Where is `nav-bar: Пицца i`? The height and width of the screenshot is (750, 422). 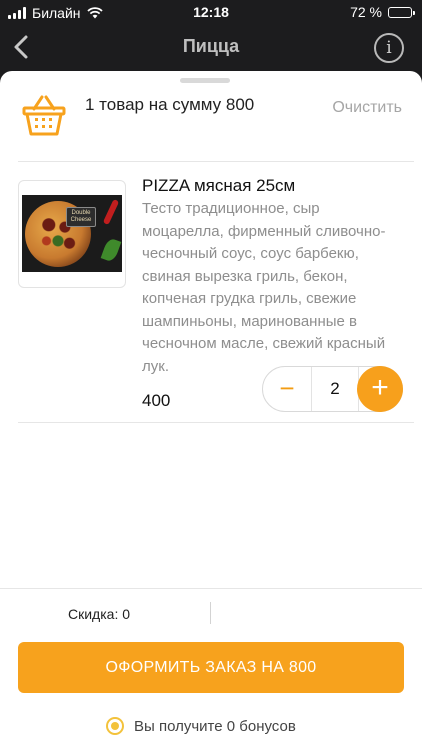 nav-bar: Пицца i is located at coordinates (211, 48).